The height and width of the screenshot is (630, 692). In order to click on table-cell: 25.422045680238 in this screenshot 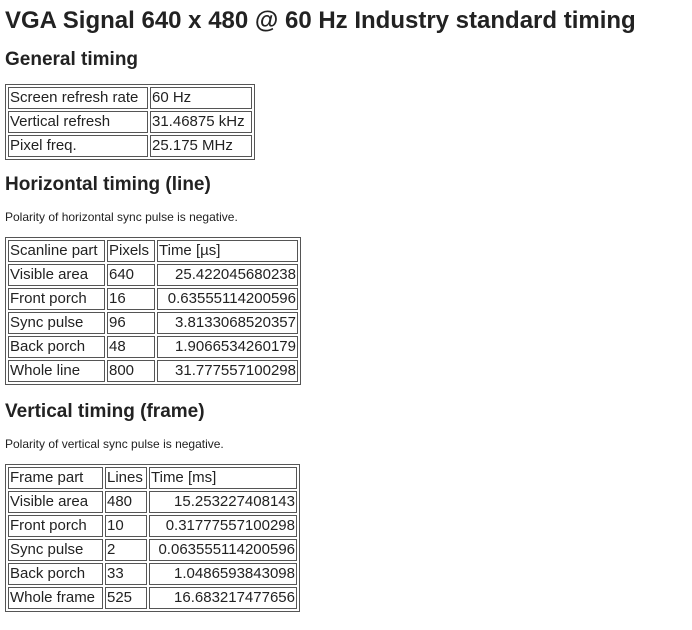, I will do `click(227, 275)`.